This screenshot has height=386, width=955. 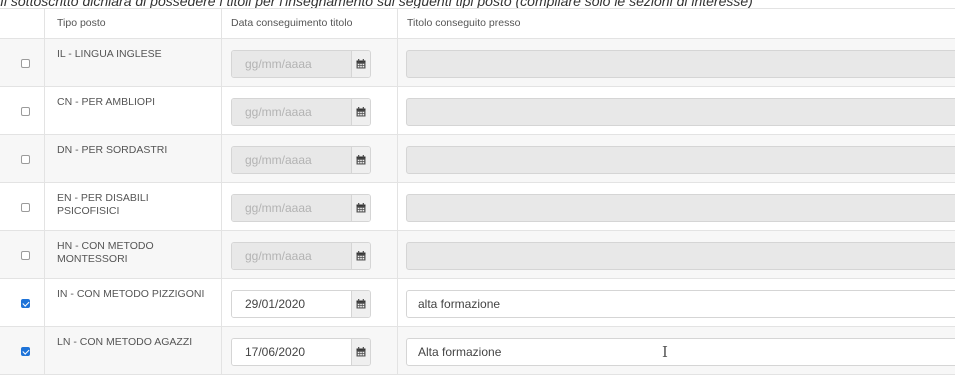 I want to click on table-row: CN - PER AMBLIOPI, so click(x=477, y=111).